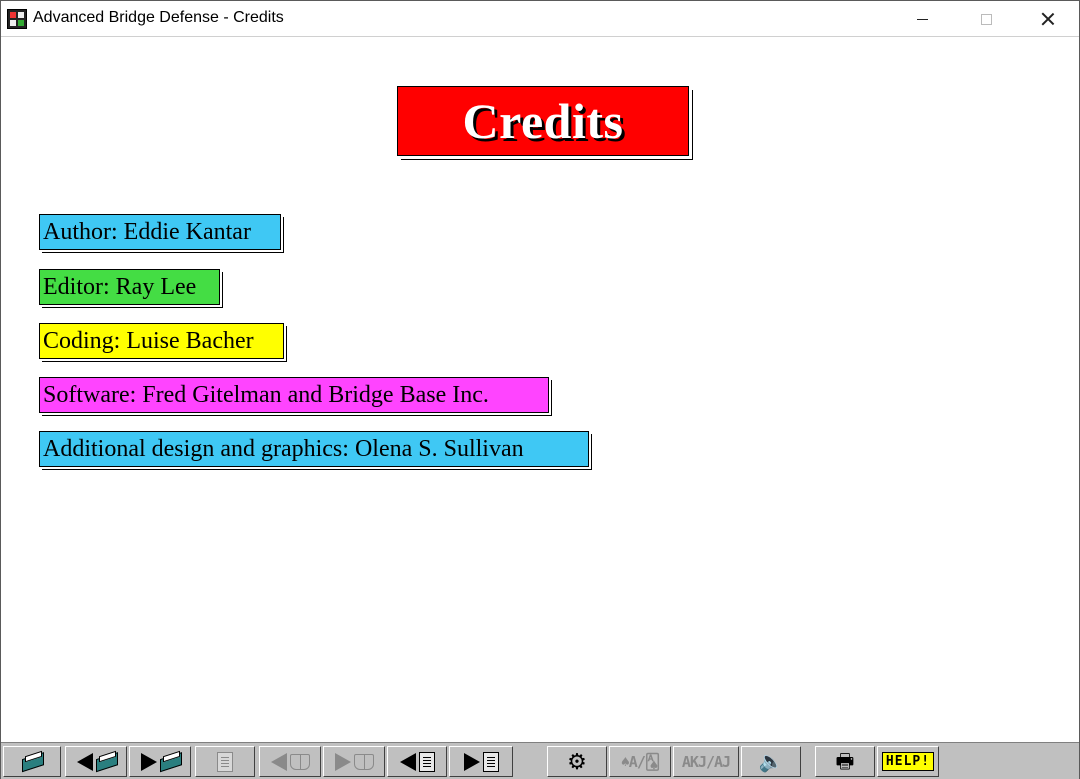 The height and width of the screenshot is (779, 1080). I want to click on help-button: HELP!, so click(908, 761).